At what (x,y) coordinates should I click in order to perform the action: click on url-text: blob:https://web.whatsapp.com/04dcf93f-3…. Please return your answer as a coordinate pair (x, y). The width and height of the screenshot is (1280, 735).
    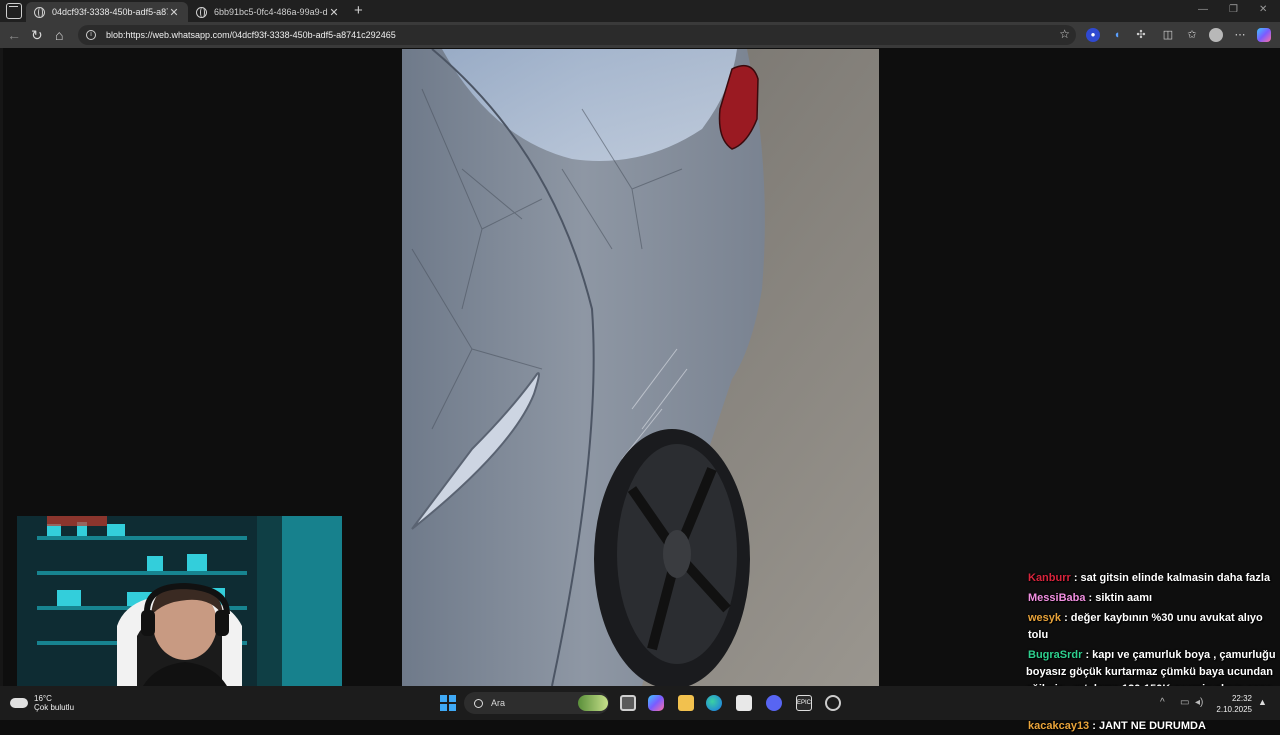
    Looking at the image, I should click on (251, 35).